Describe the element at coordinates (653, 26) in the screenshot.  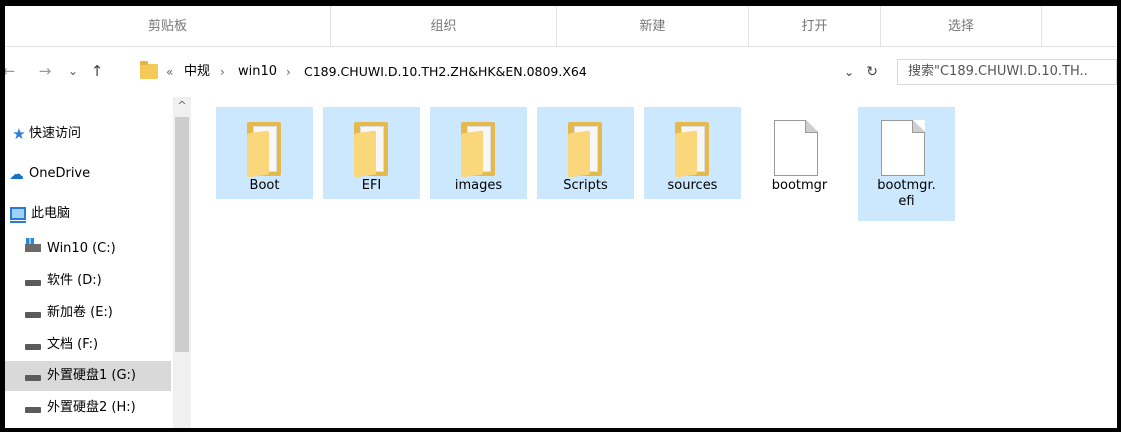
I see `ribbon-group-new: 新建` at that location.